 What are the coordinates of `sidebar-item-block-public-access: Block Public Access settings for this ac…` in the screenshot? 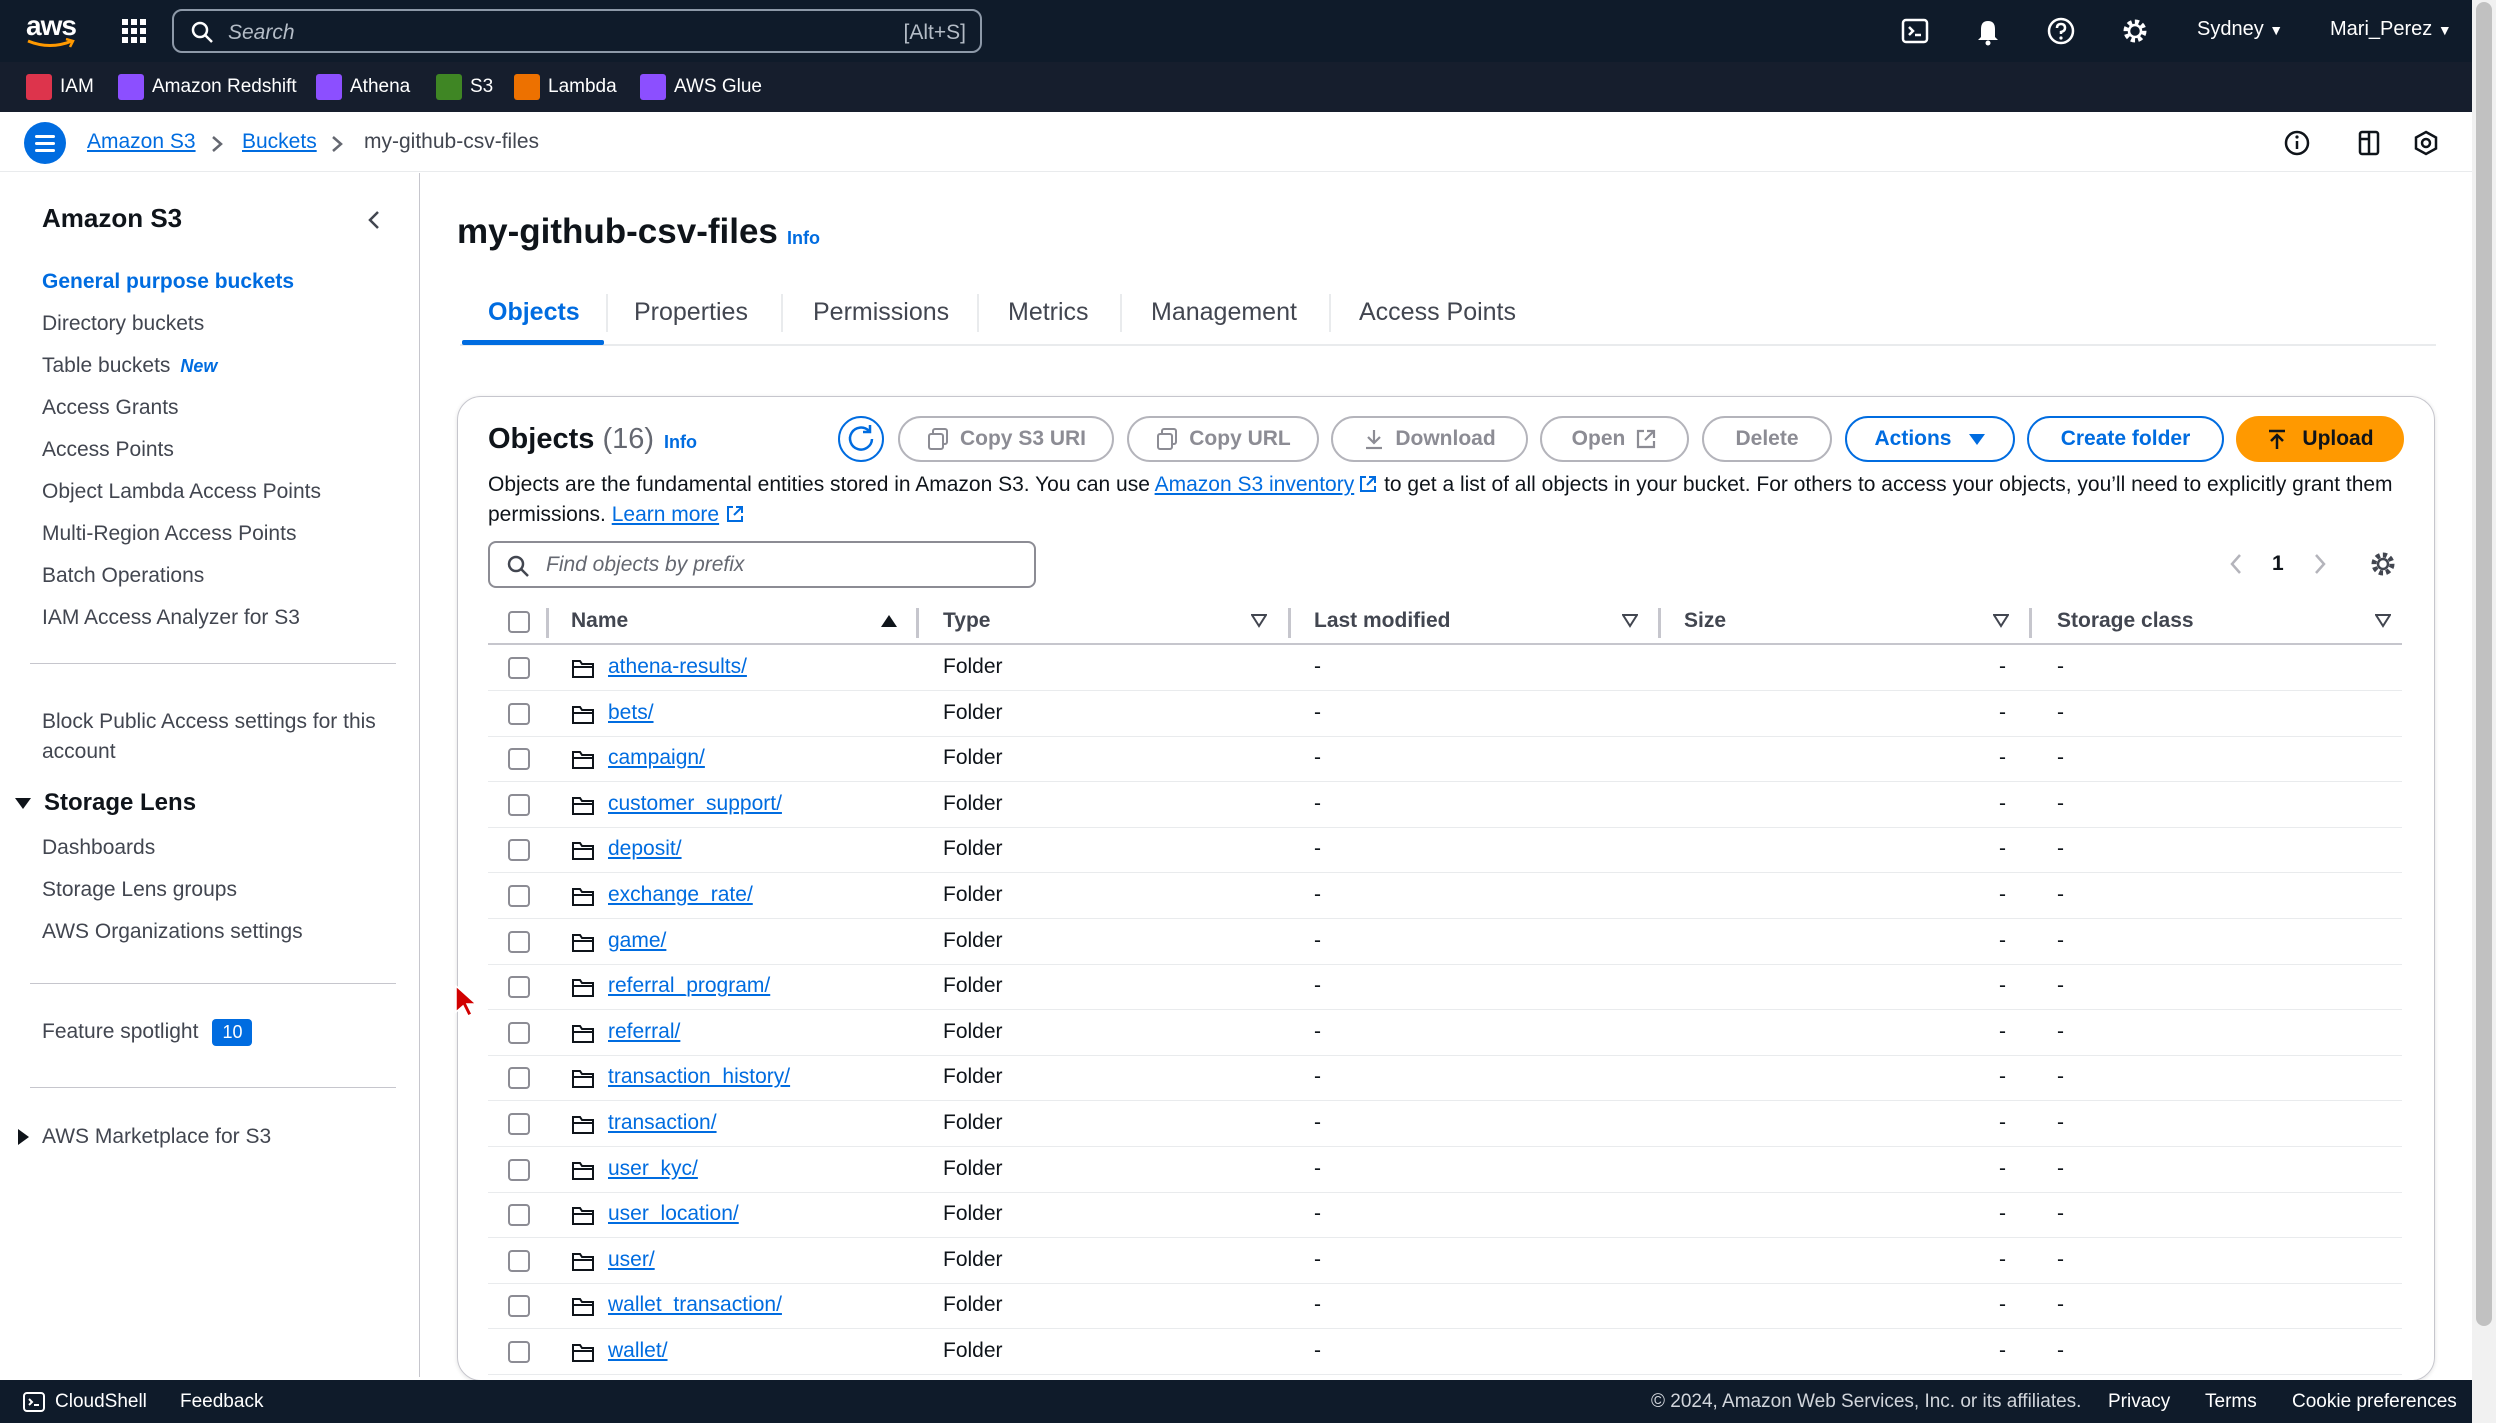 It's located at (222, 737).